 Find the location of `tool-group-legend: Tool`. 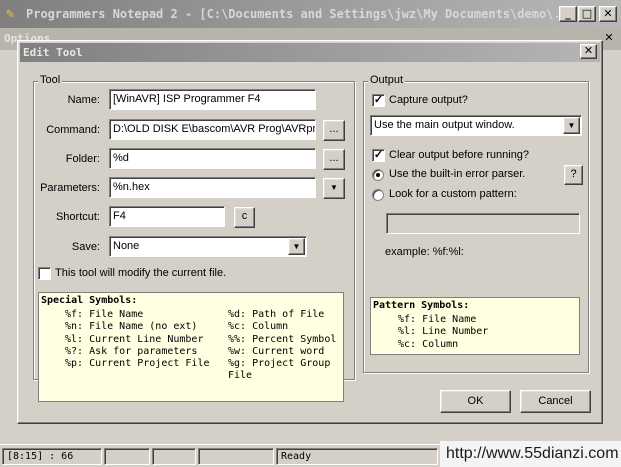

tool-group-legend: Tool is located at coordinates (50, 80).